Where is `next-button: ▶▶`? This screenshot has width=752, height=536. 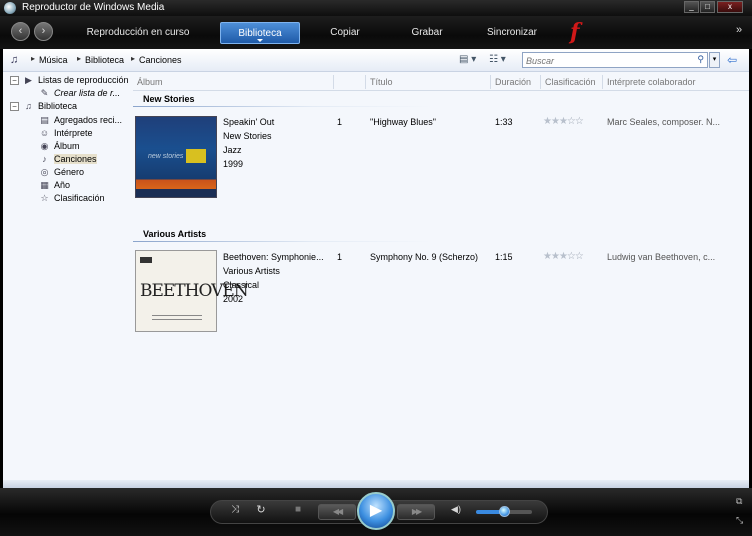
next-button: ▶▶ is located at coordinates (416, 512).